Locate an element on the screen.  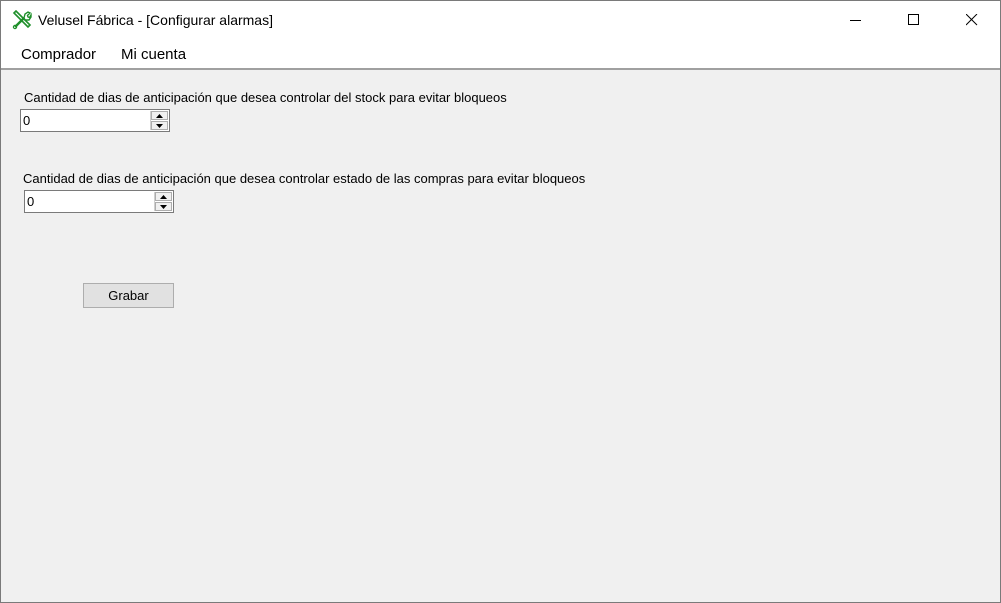
purchase-days-value: 0 is located at coordinates (30, 201).